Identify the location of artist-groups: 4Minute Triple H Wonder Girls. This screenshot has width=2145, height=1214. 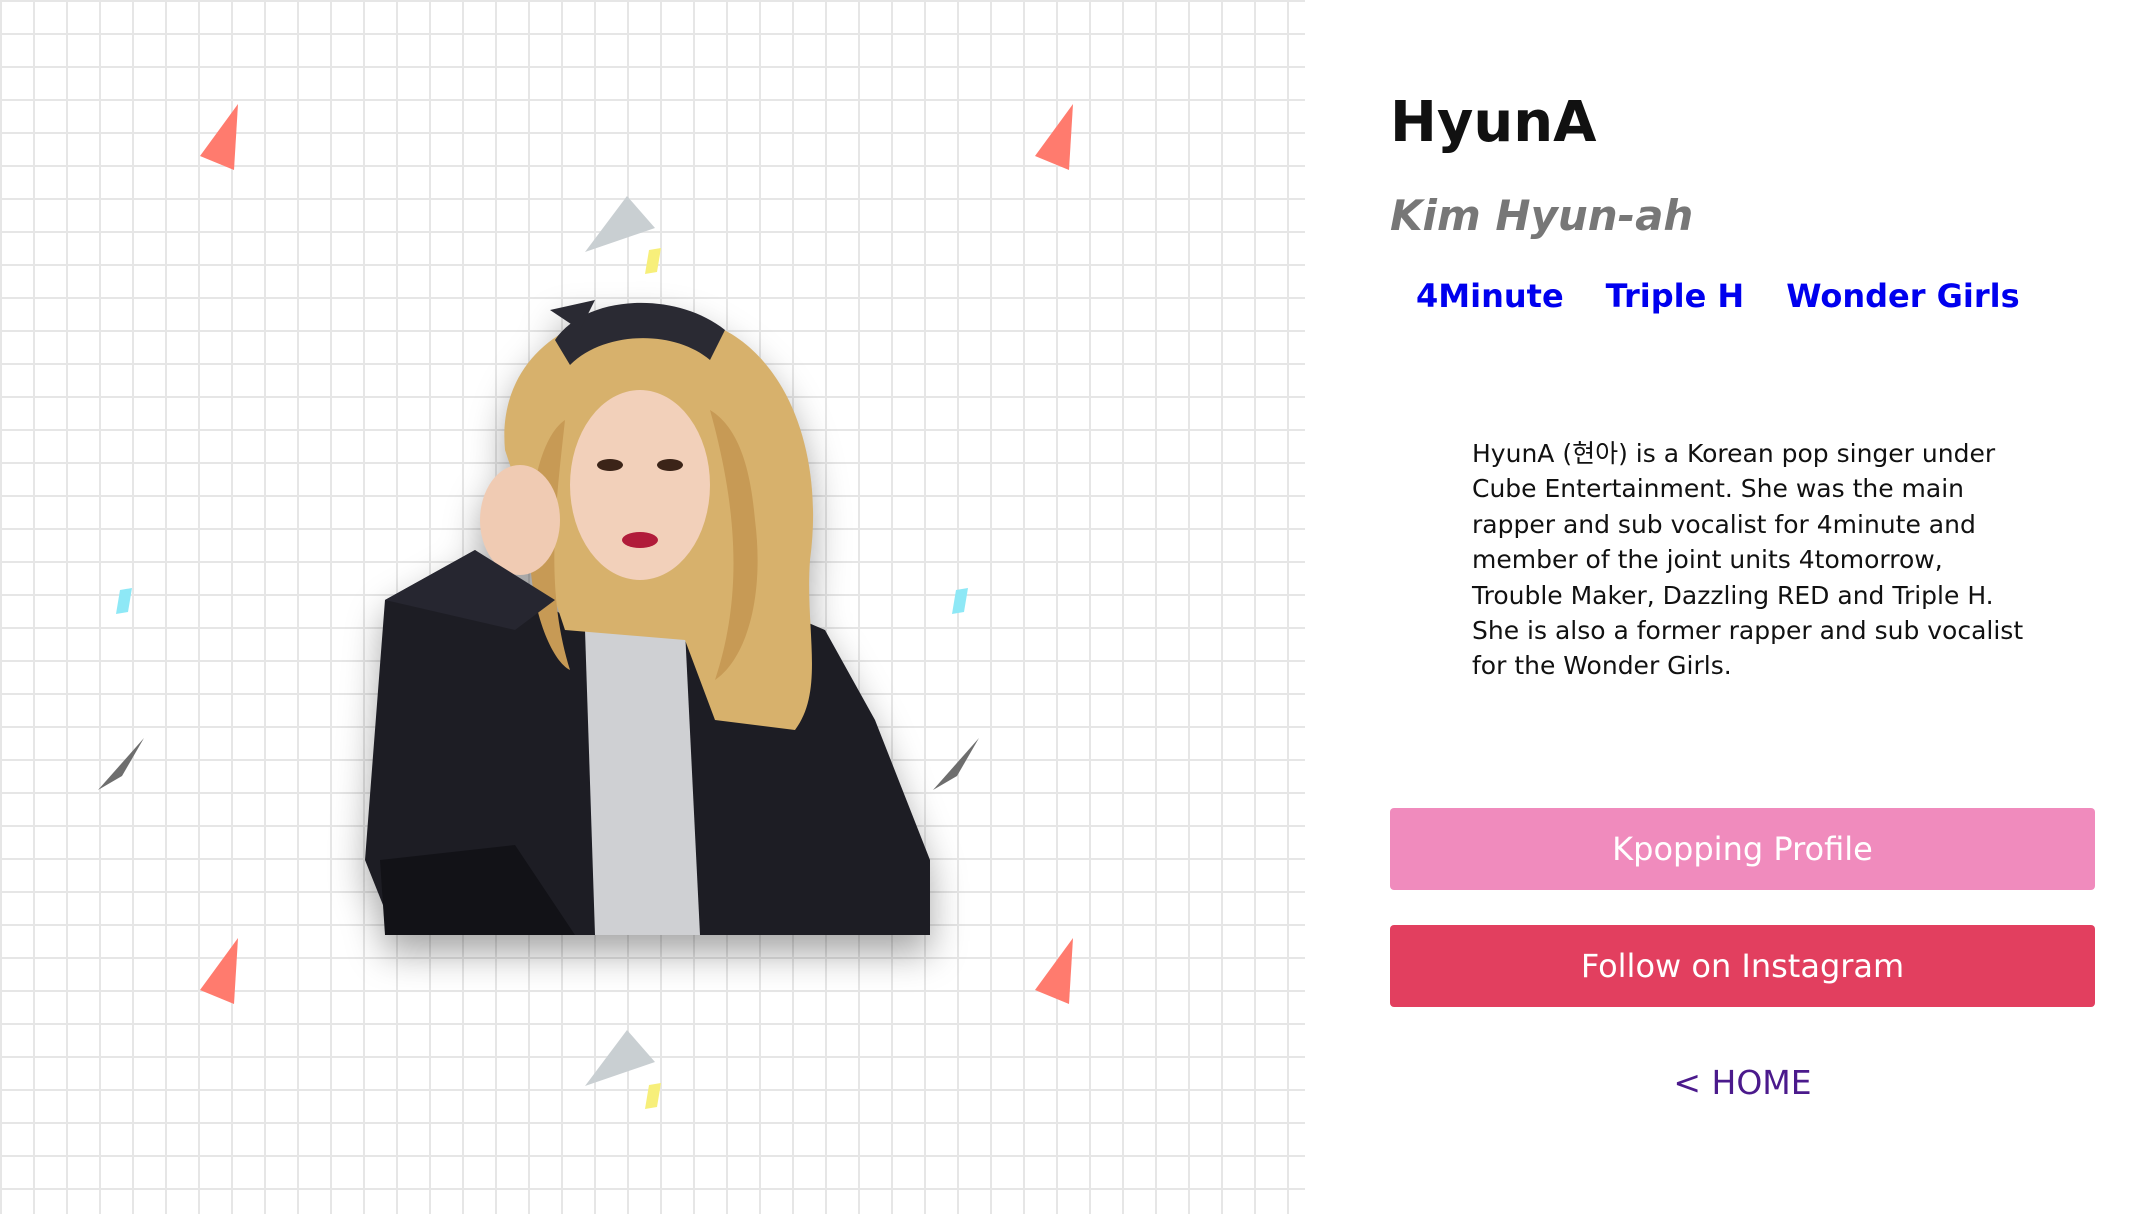
(1718, 296).